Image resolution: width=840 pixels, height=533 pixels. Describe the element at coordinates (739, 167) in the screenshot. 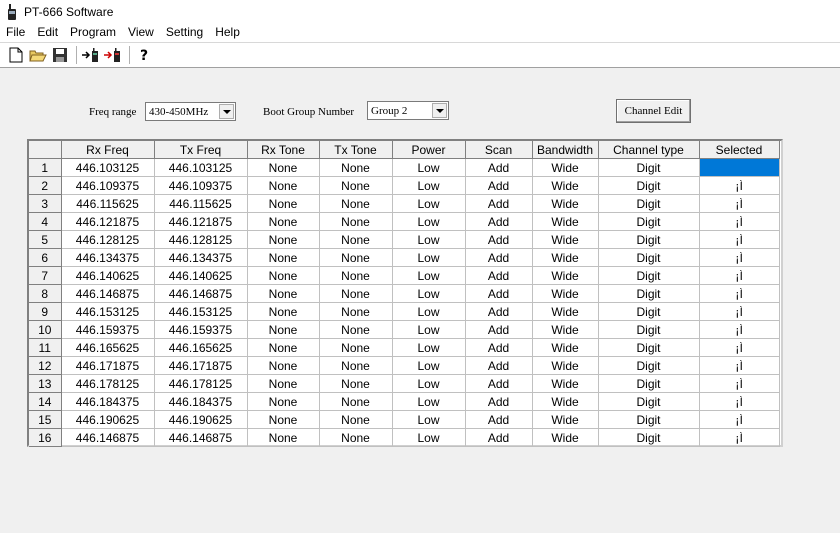

I see `cell-selected` at that location.